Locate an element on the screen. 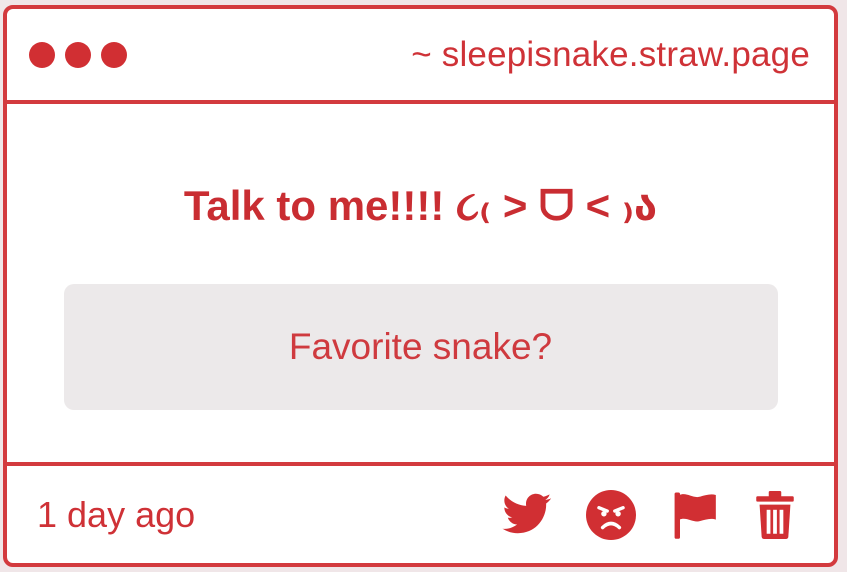 The image size is (847, 572). question-text: Favorite snake? is located at coordinates (420, 346).